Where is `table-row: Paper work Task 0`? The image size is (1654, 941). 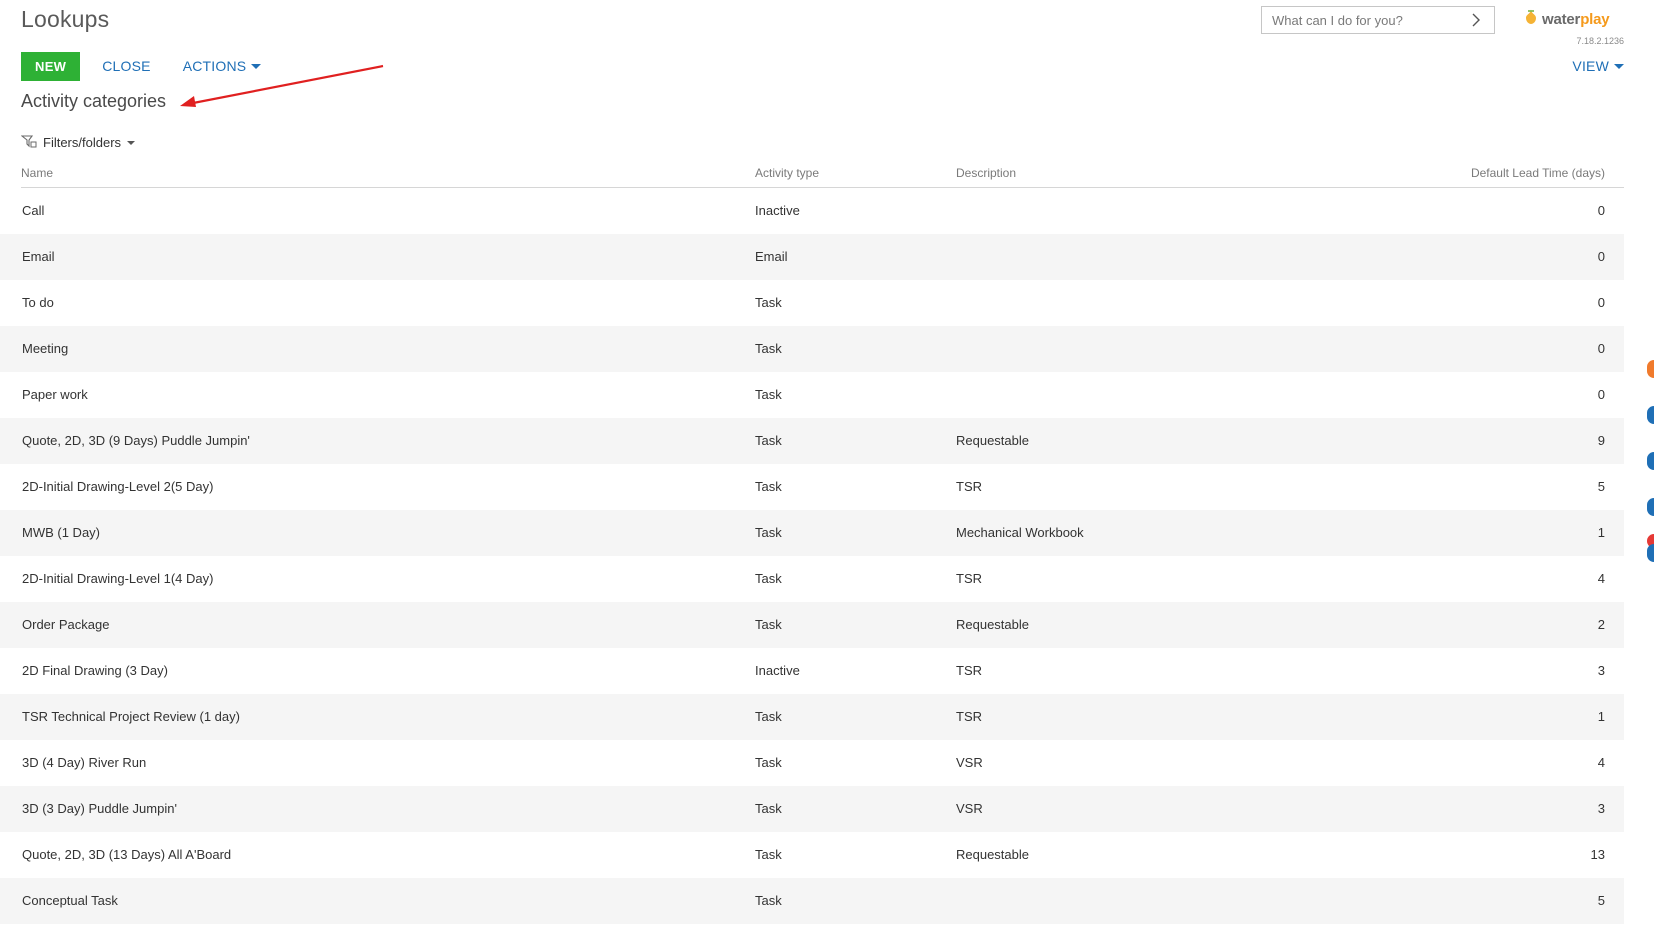 table-row: Paper work Task 0 is located at coordinates (812, 395).